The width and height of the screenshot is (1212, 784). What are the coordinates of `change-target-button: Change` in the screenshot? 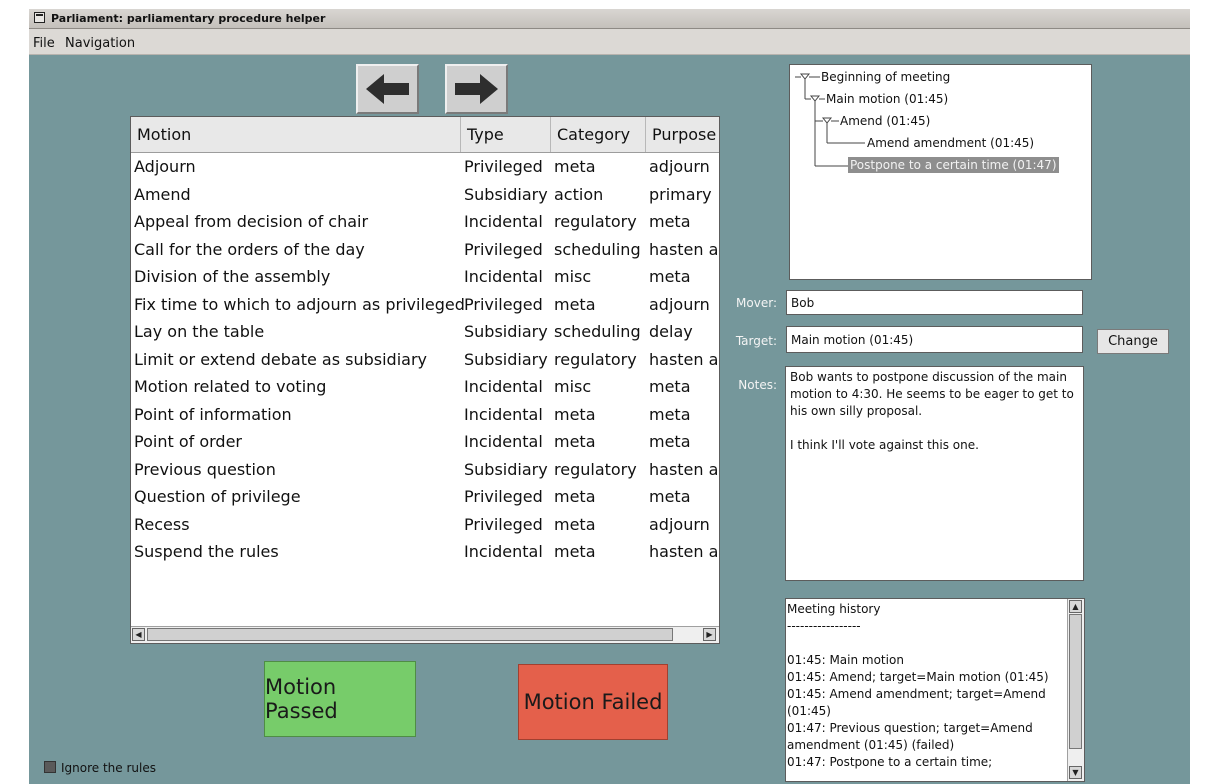 It's located at (1133, 341).